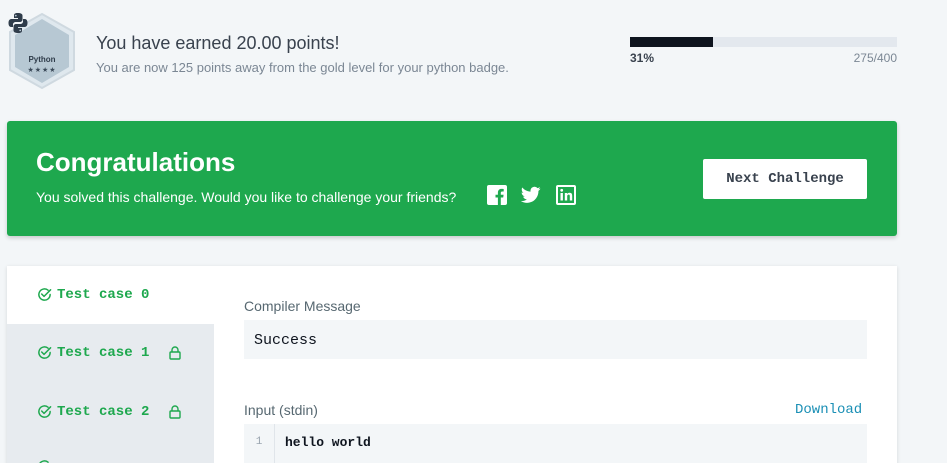 The width and height of the screenshot is (947, 463). What do you see at coordinates (18, 23) in the screenshot?
I see `python-logo-icon` at bounding box center [18, 23].